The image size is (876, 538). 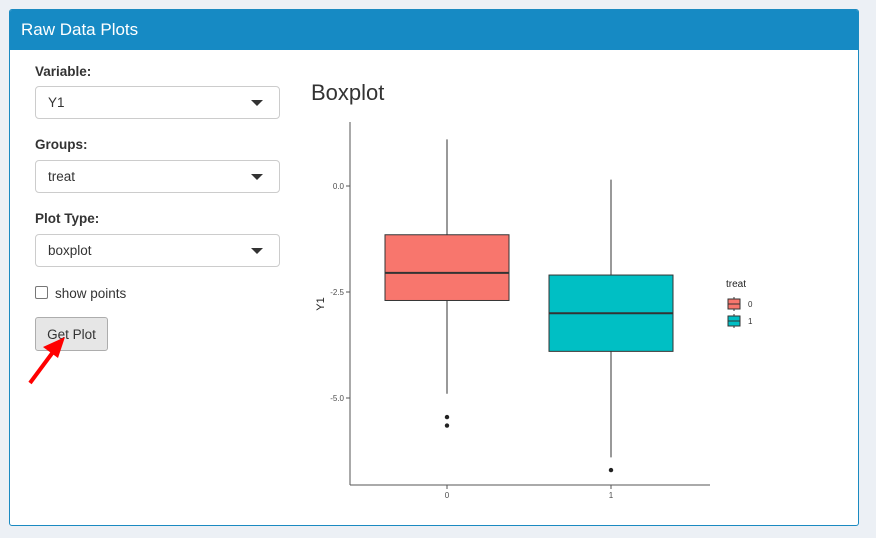 I want to click on x-tick-label: 1, so click(x=611, y=495).